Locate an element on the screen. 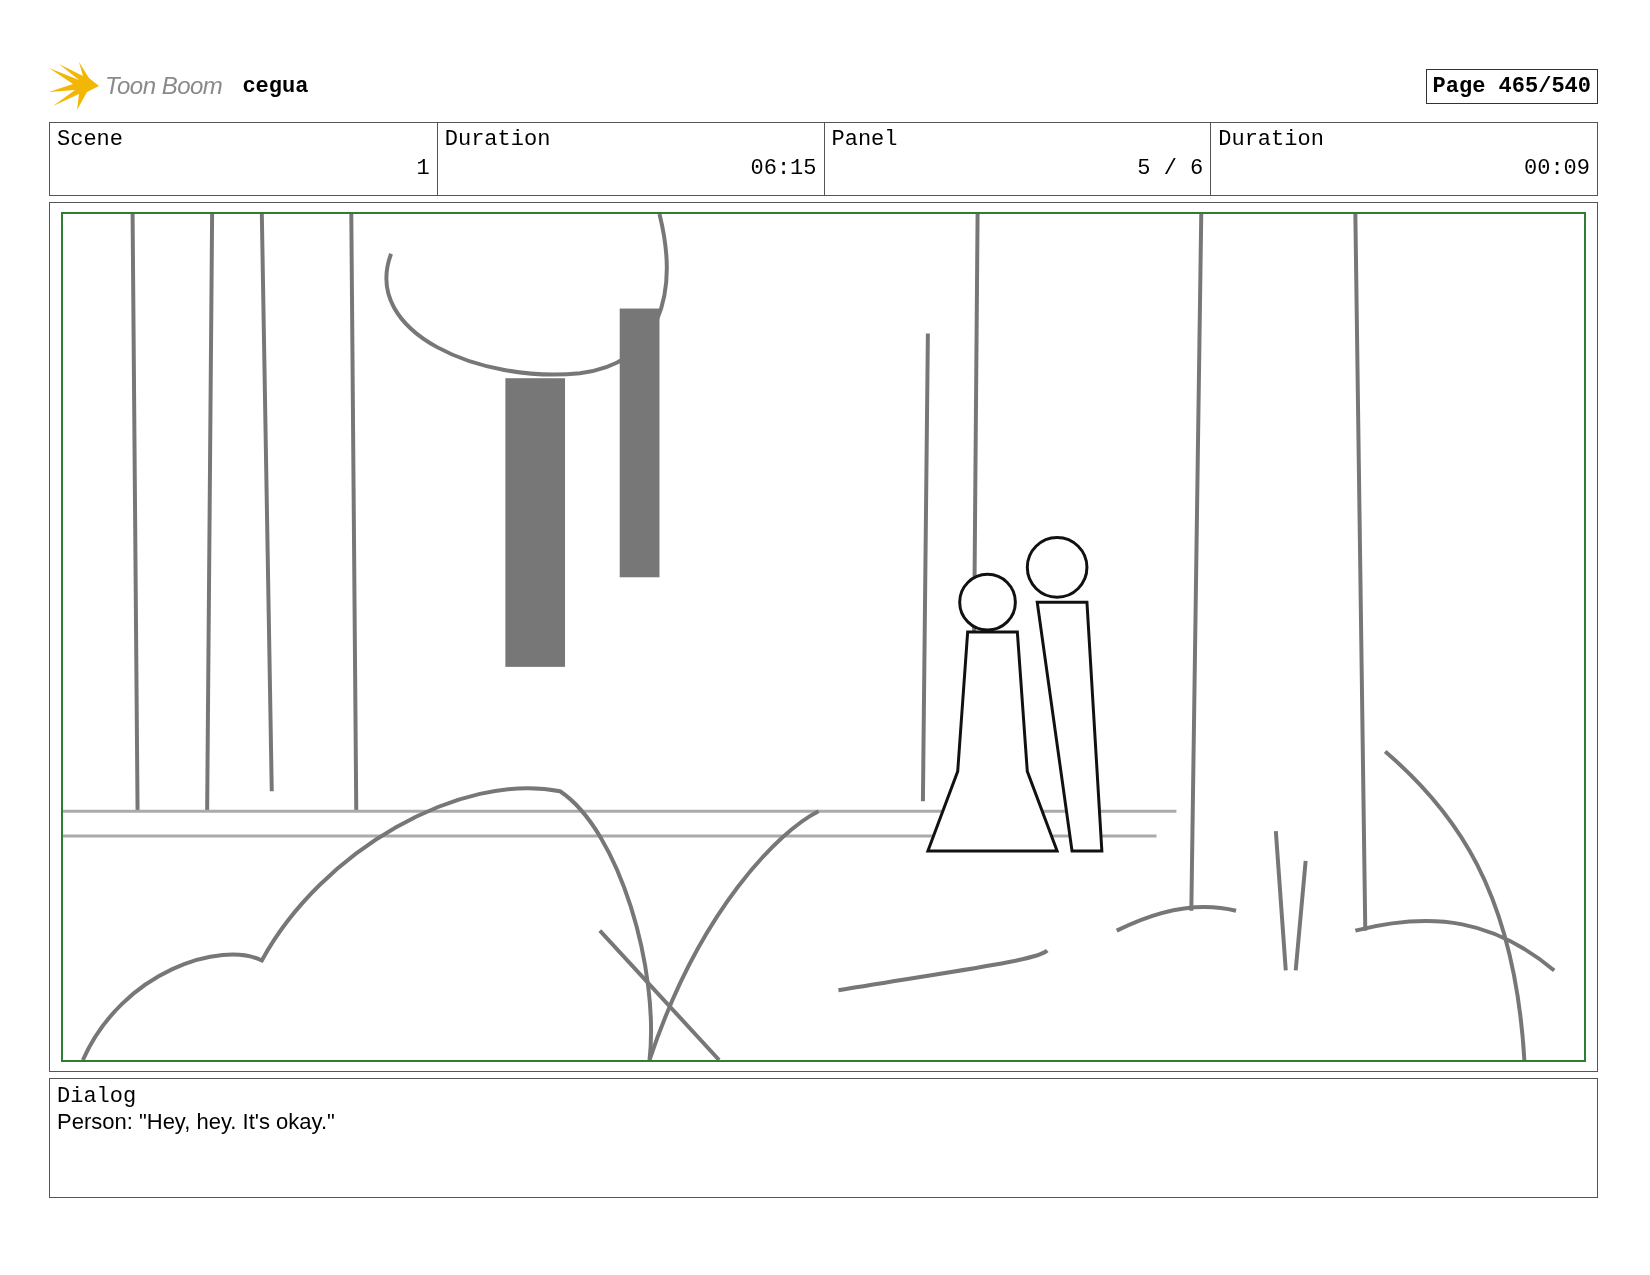 This screenshot has width=1650, height=1275. column-header: Panel is located at coordinates (865, 139).